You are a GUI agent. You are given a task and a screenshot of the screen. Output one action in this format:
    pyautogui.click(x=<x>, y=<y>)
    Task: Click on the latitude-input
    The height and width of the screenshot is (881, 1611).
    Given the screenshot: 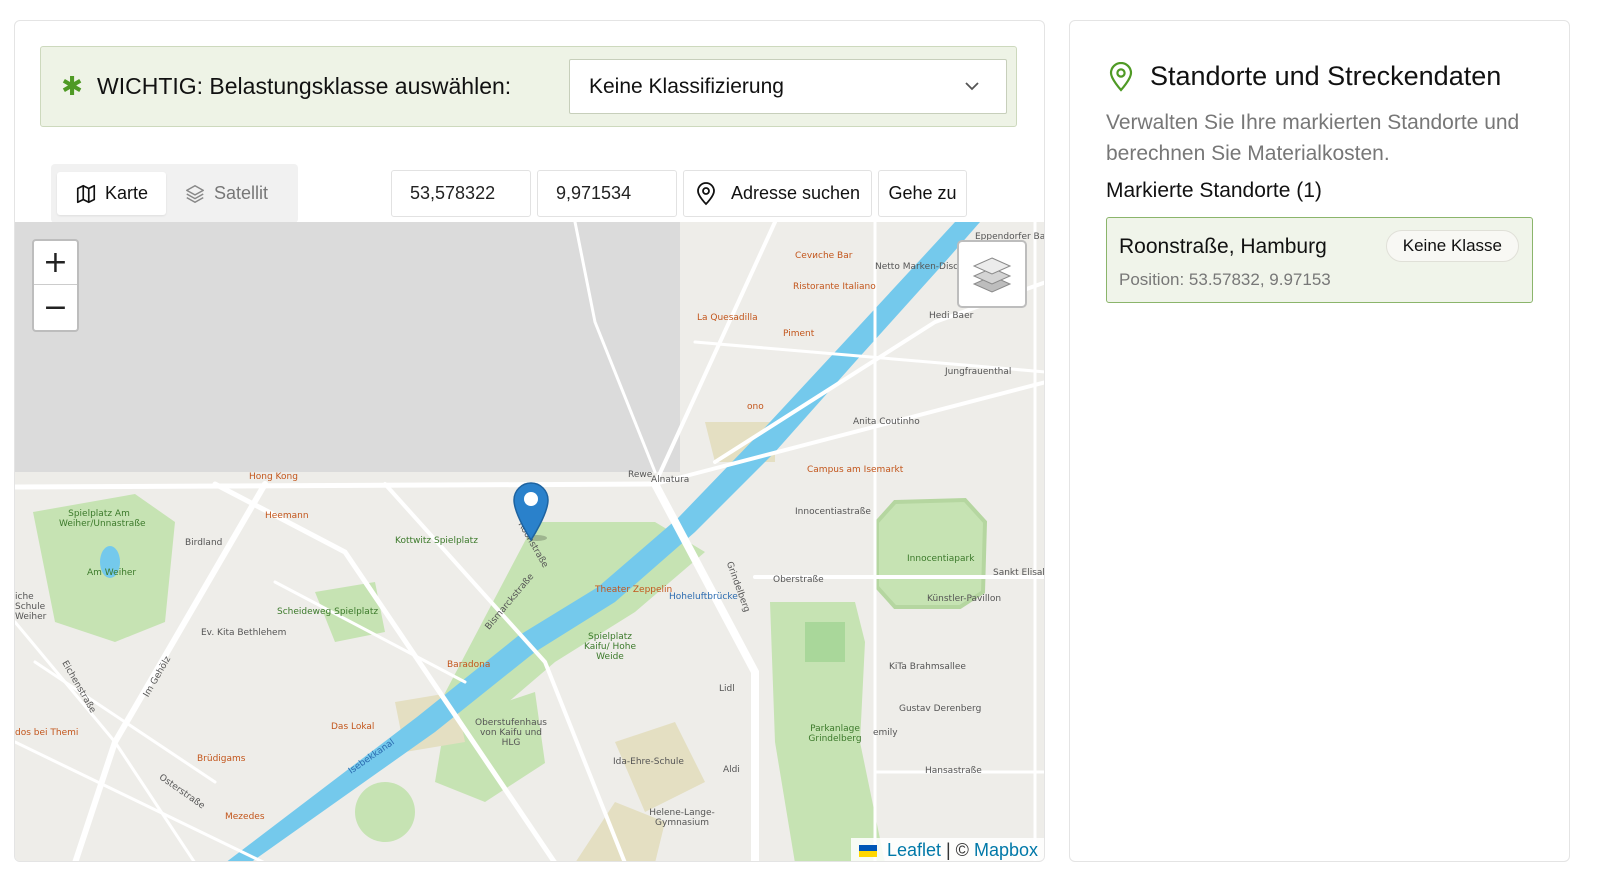 What is the action you would take?
    pyautogui.click(x=461, y=193)
    